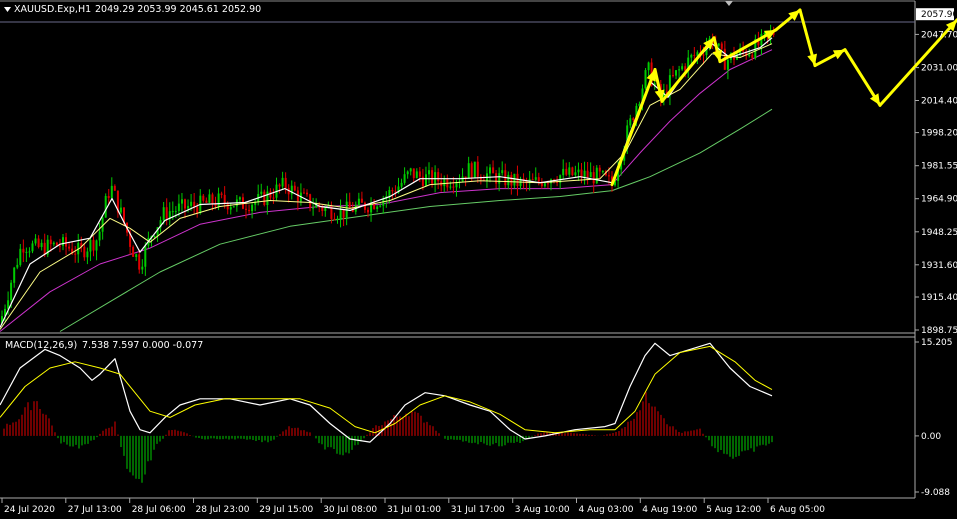 Image resolution: width=957 pixels, height=519 pixels. Describe the element at coordinates (414, 510) in the screenshot. I see `time-tick-label: 31 Jul 01:00` at that location.